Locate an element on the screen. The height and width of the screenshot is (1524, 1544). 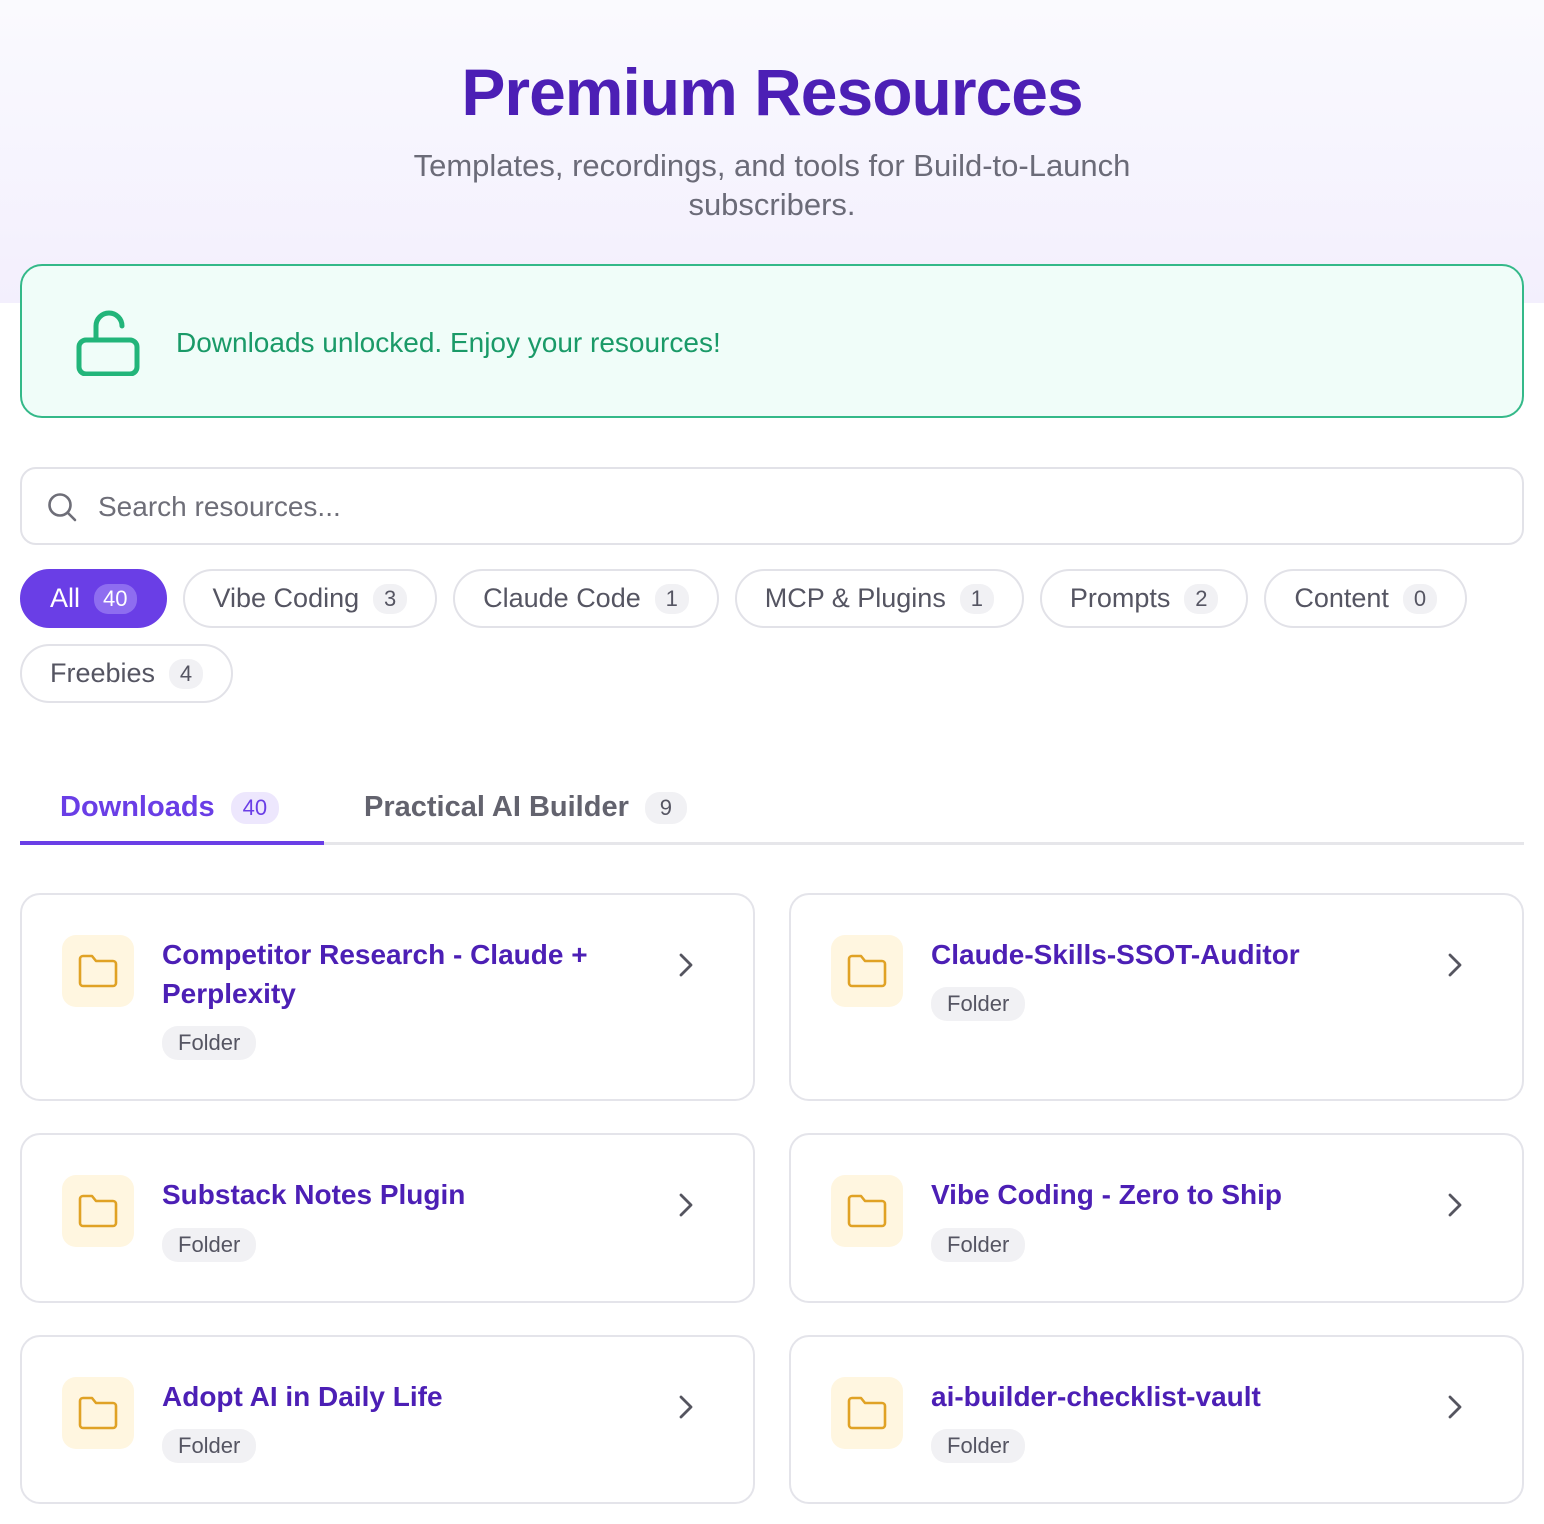
resource-title: Adopt AI in Daily Life is located at coordinates (302, 1396).